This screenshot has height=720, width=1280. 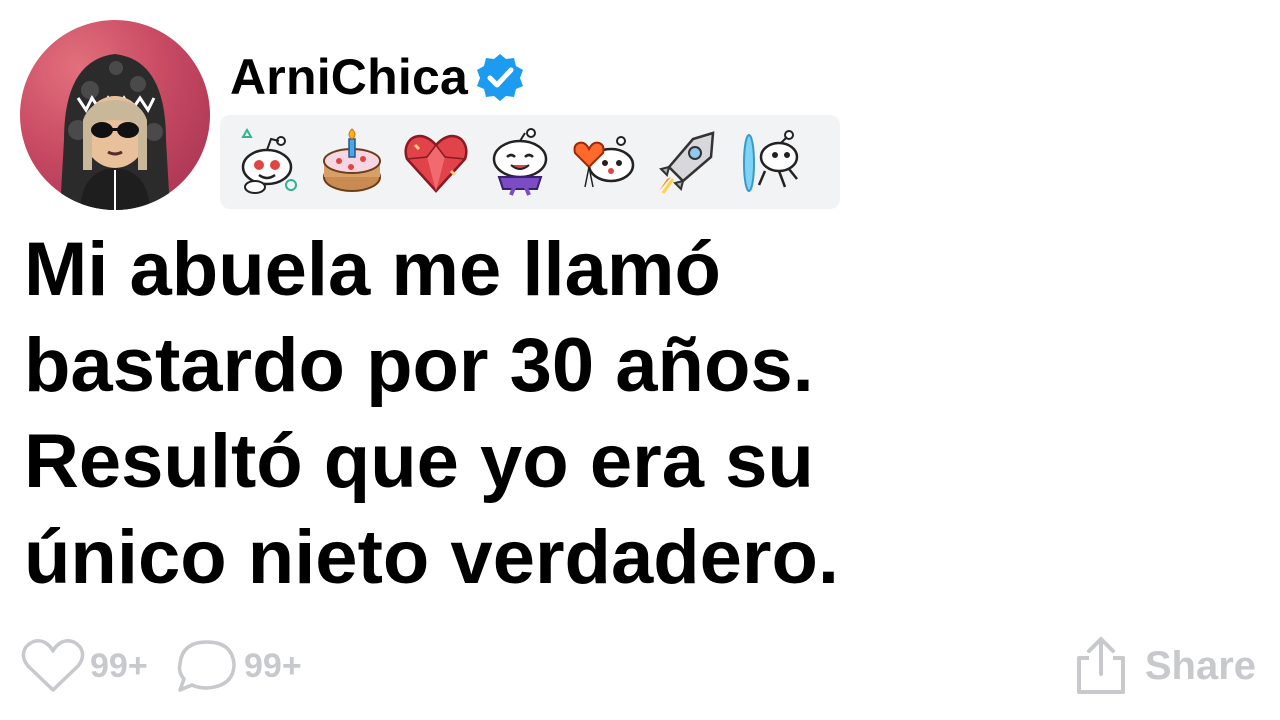 I want to click on post-title-line: Resultó que yo era su, so click(x=419, y=461).